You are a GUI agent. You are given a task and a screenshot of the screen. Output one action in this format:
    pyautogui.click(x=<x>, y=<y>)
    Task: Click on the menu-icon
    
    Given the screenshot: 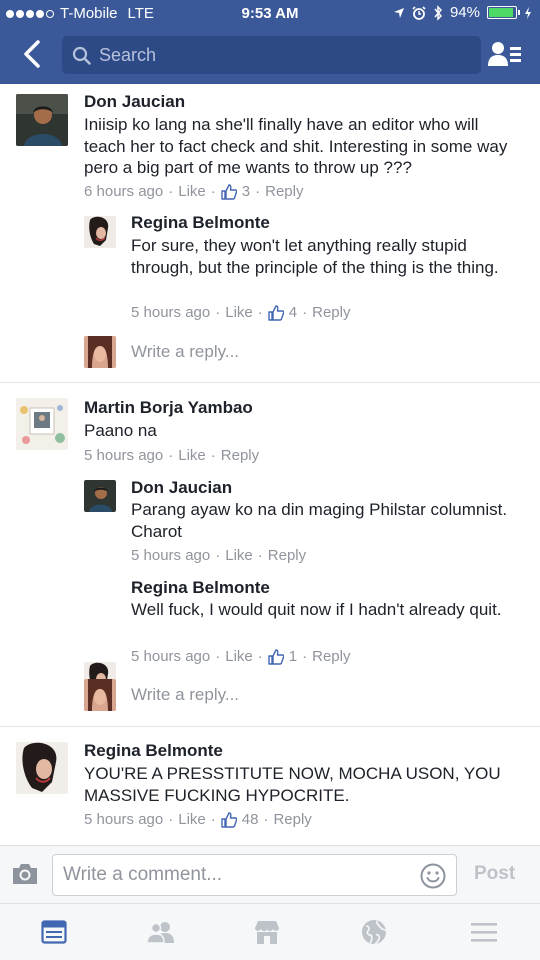 What is the action you would take?
    pyautogui.click(x=484, y=932)
    